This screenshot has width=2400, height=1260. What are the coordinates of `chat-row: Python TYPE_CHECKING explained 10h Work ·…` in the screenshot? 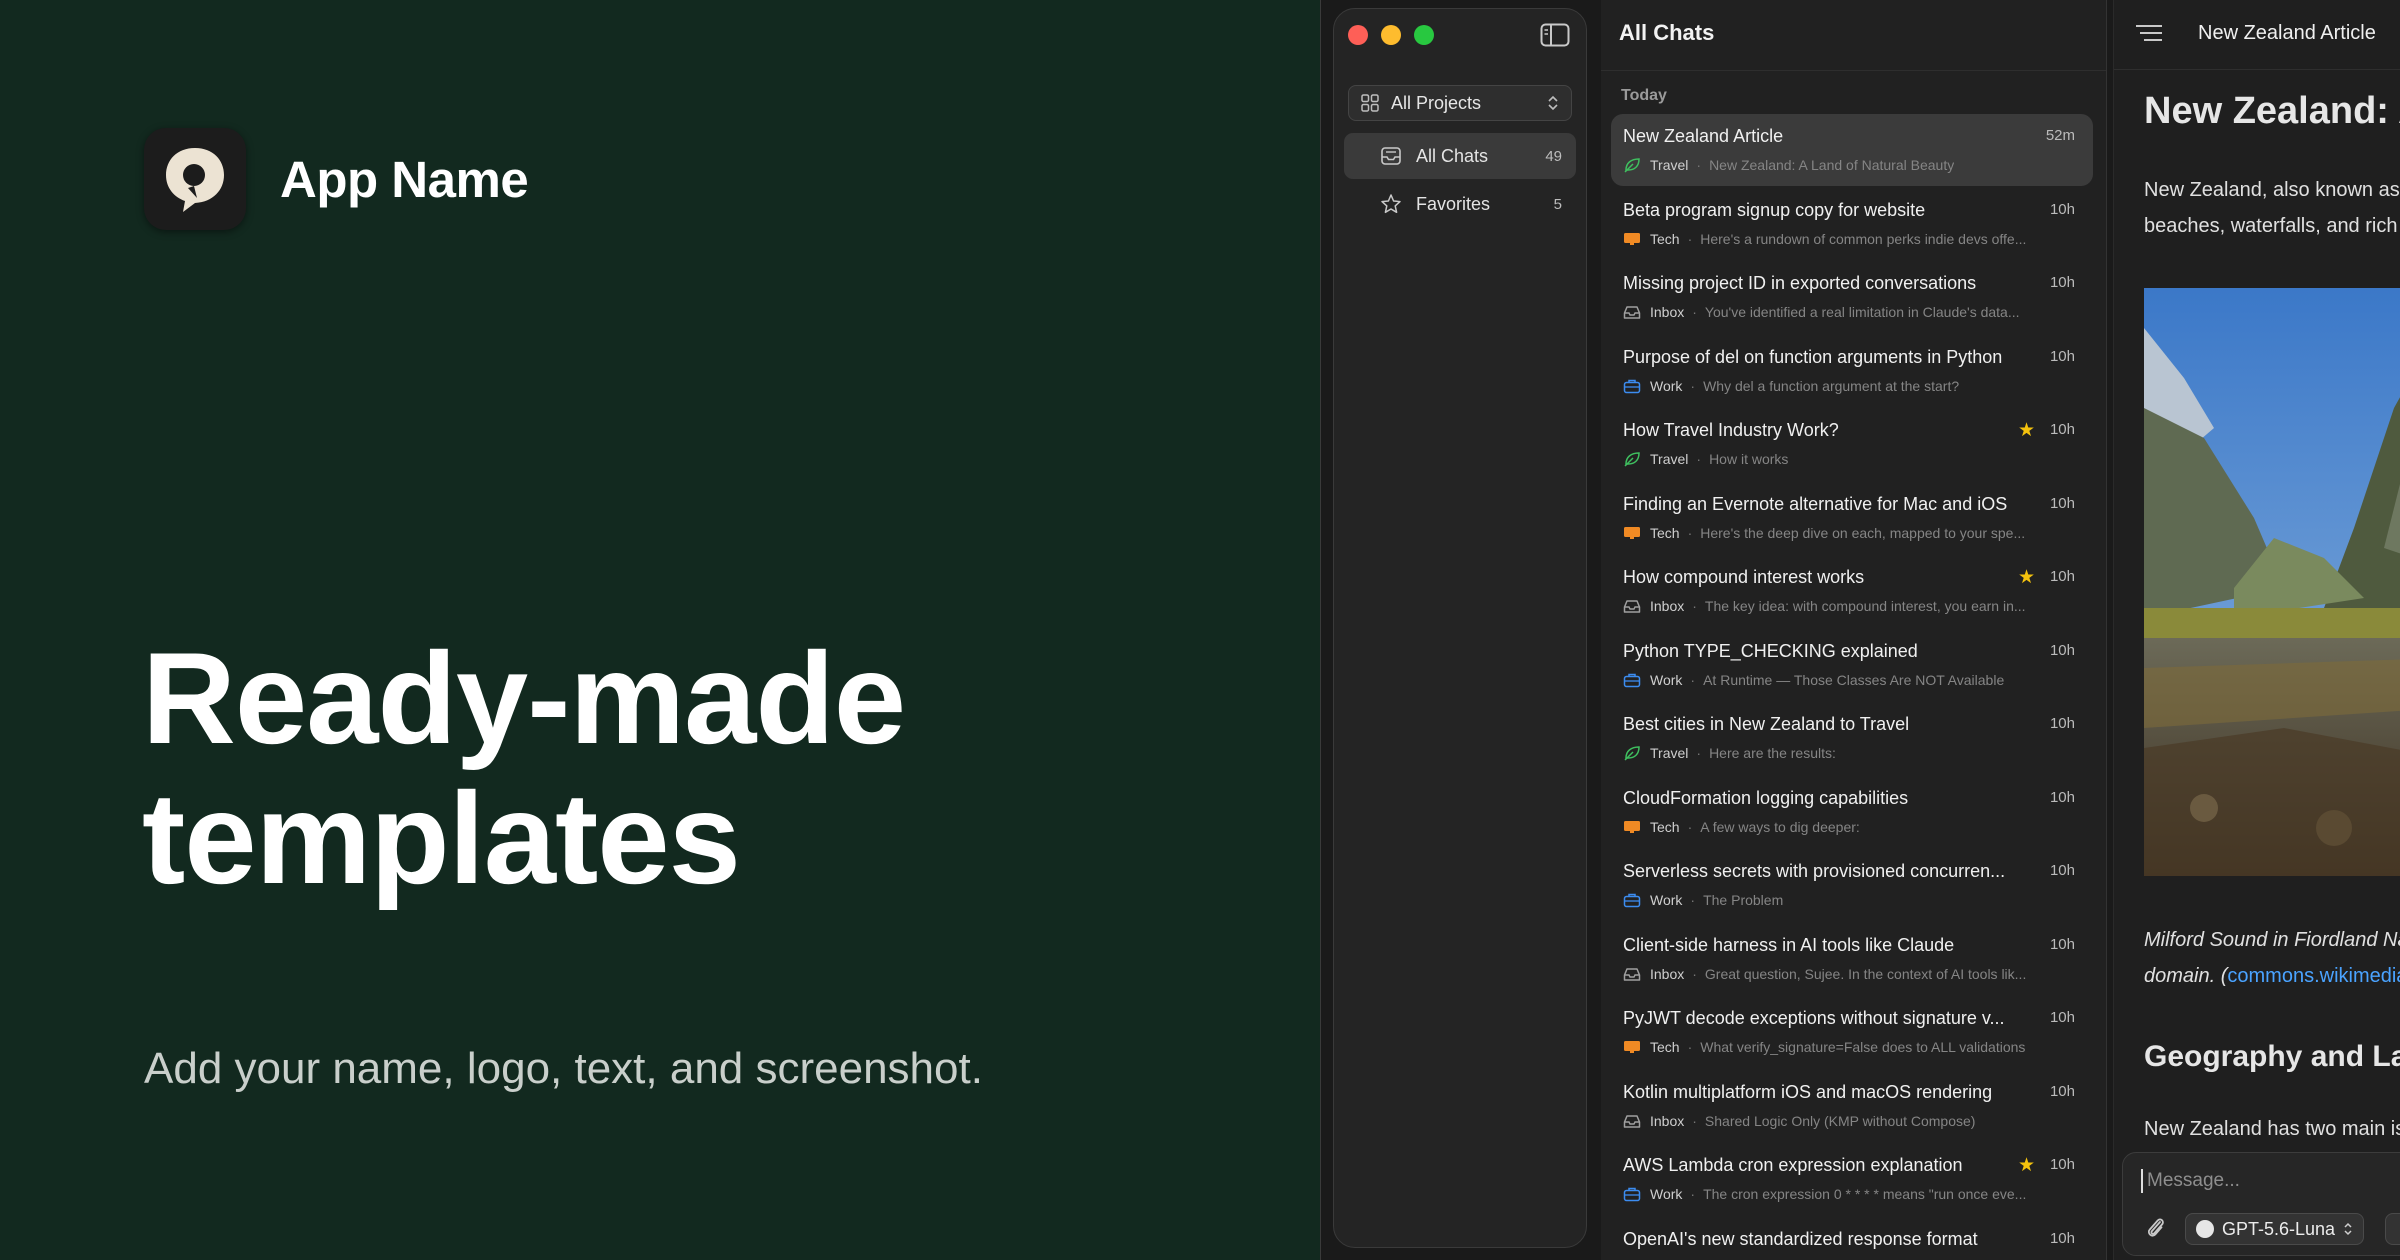 It's located at (1853, 666).